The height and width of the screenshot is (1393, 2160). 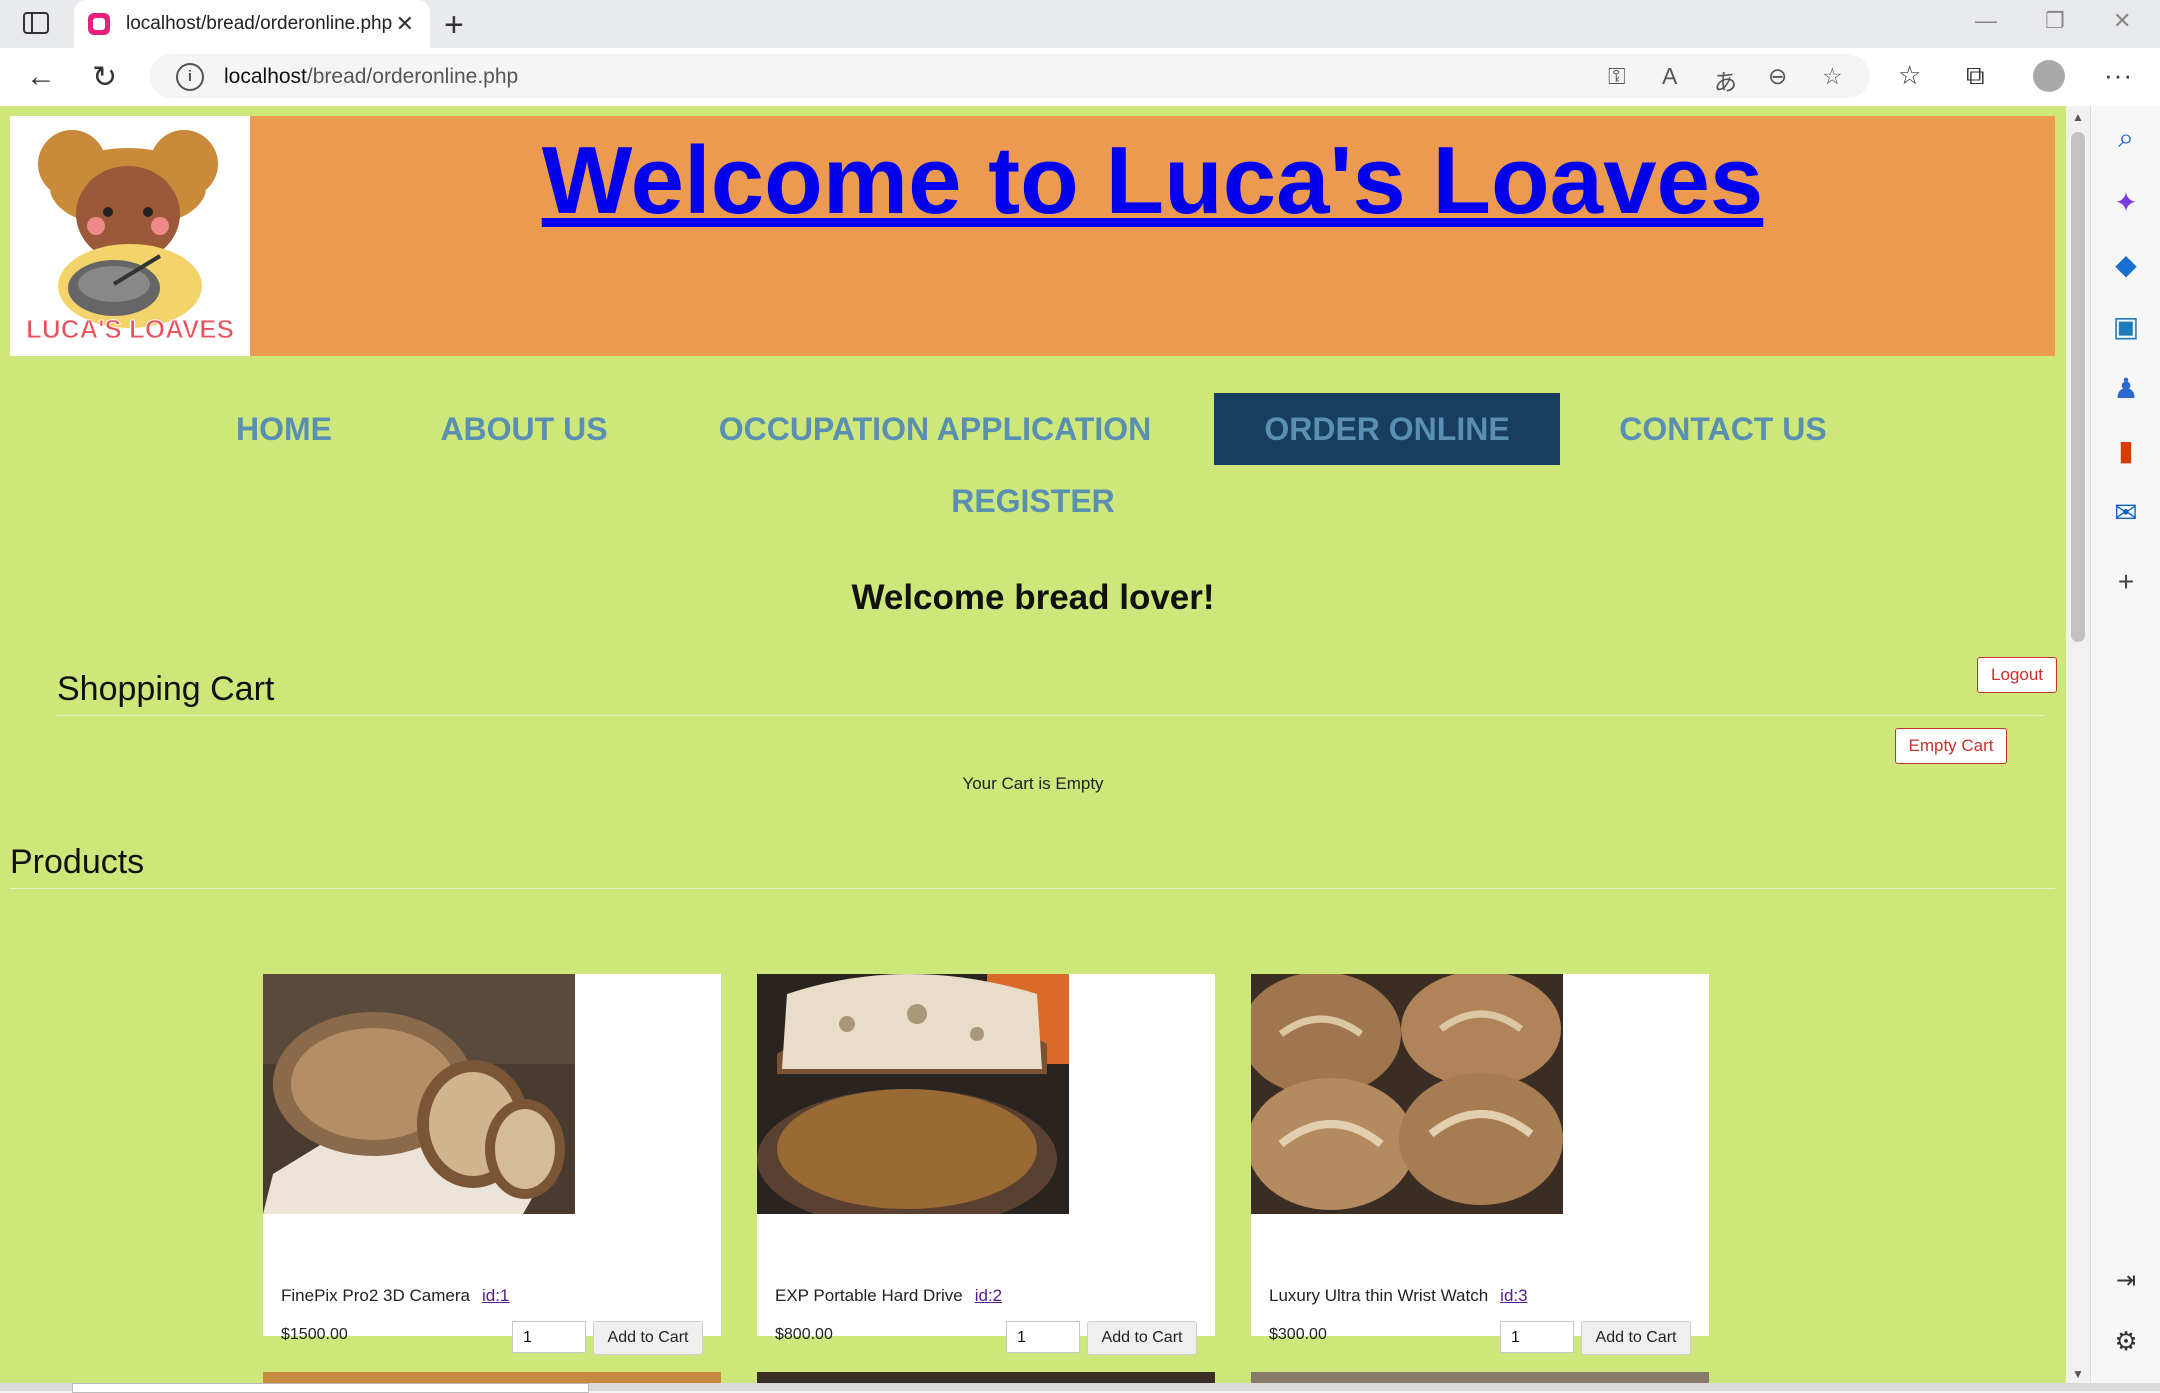 What do you see at coordinates (454, 25) in the screenshot?
I see `new-tab-button: +` at bounding box center [454, 25].